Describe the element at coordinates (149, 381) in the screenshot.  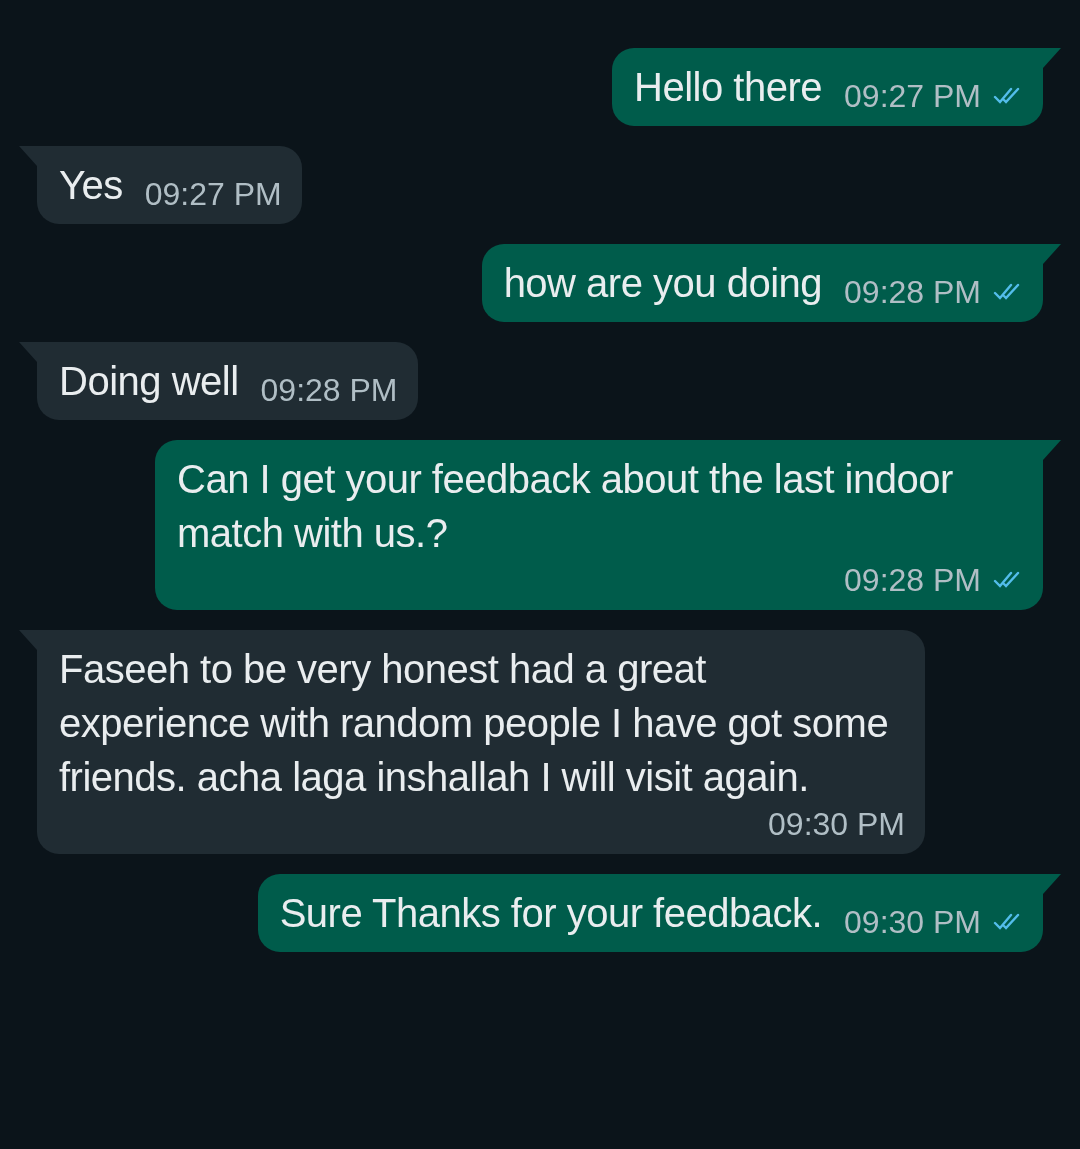
I see `message-text: Doing well` at that location.